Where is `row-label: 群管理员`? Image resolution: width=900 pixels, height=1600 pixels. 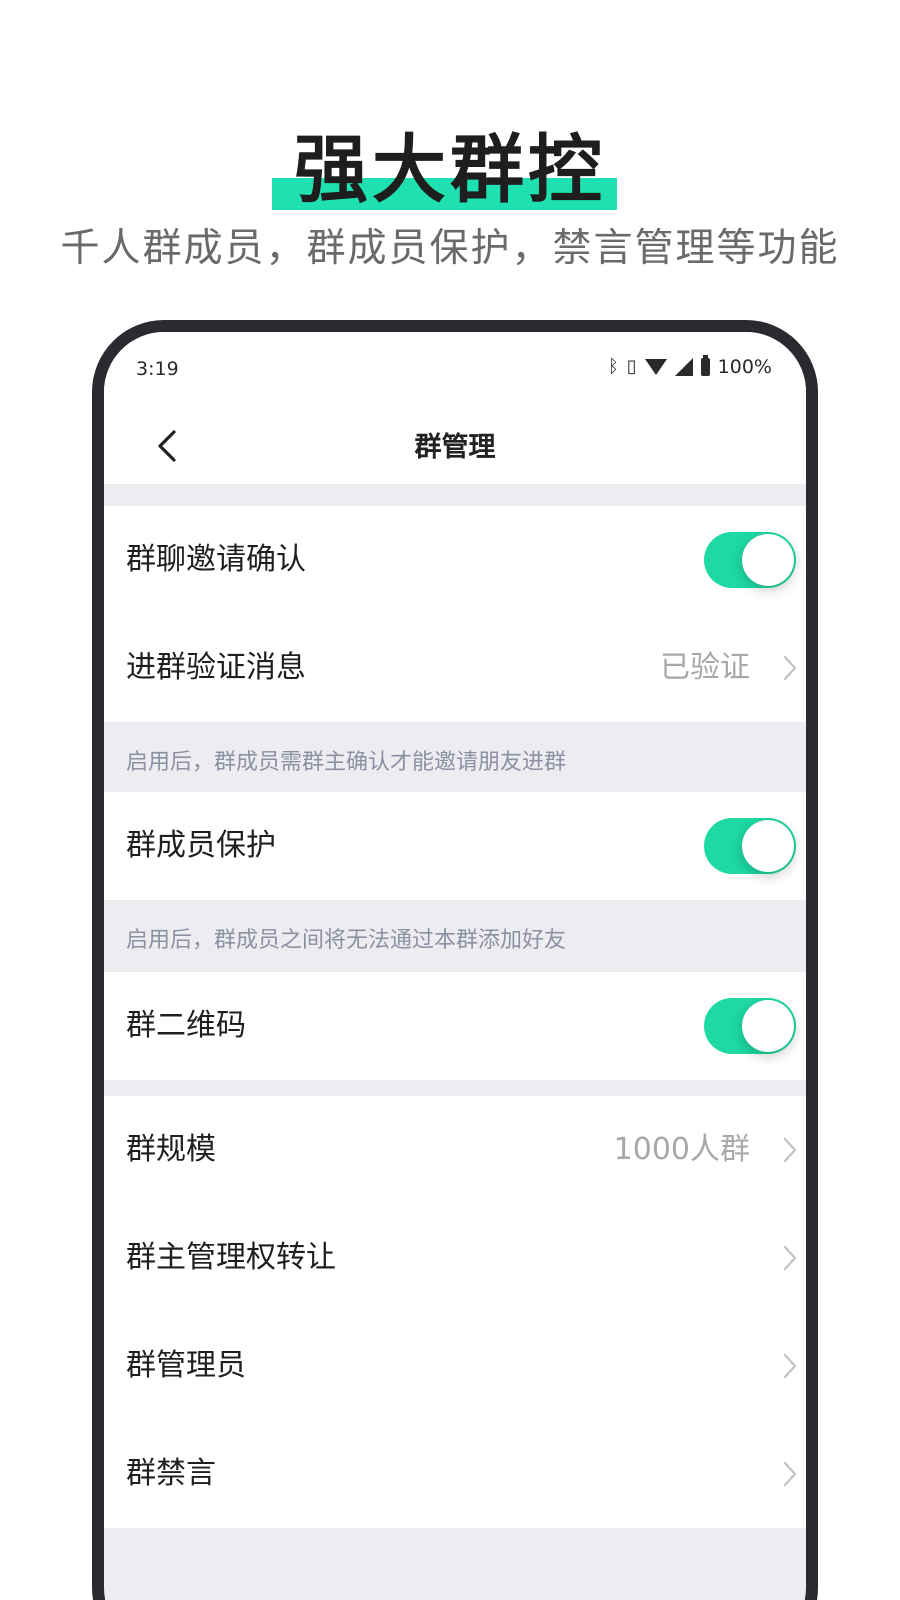 row-label: 群管理员 is located at coordinates (186, 1365).